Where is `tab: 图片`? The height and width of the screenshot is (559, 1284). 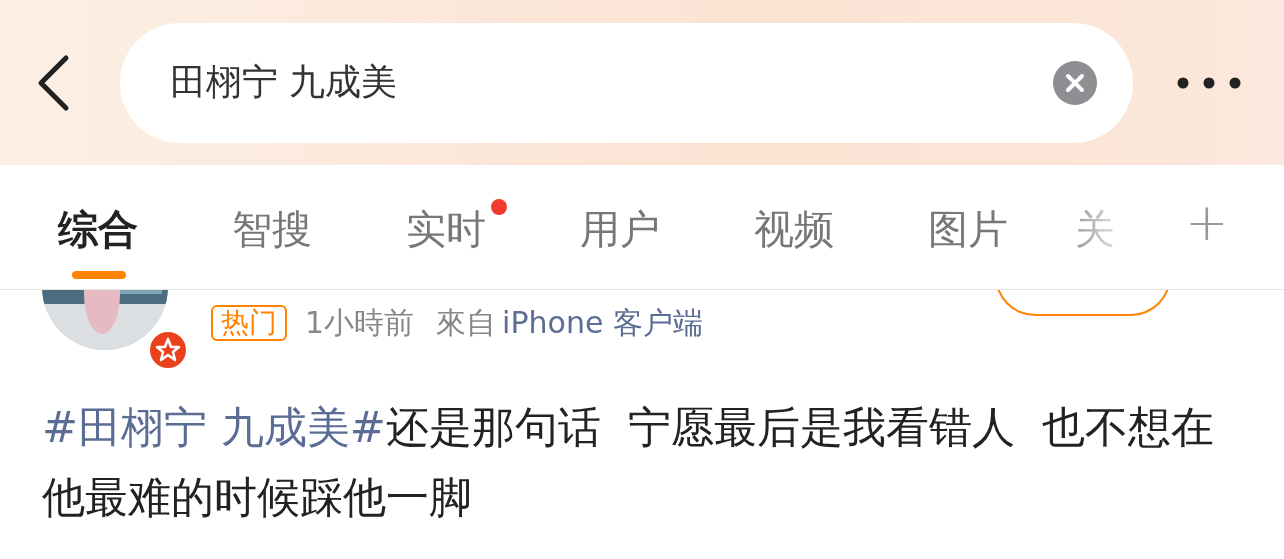 tab: 图片 is located at coordinates (968, 234).